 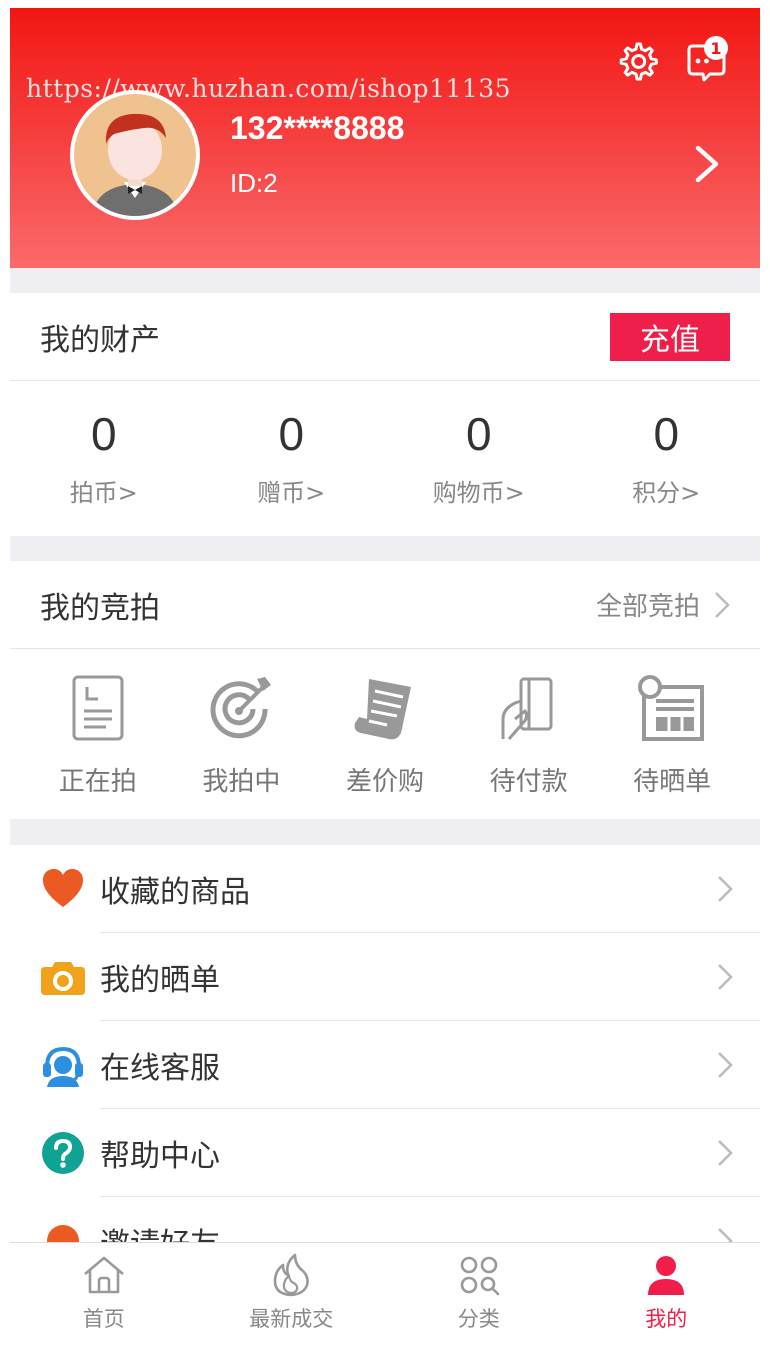 I want to click on tab-label: 分类, so click(x=478, y=1318).